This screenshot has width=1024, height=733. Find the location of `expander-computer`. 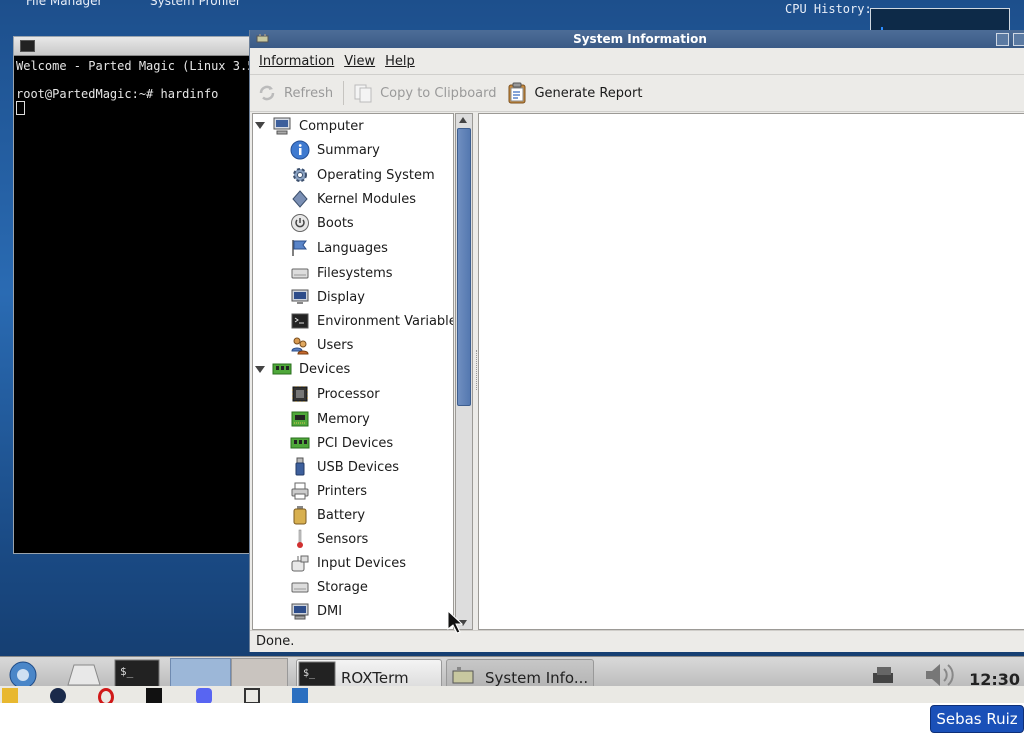

expander-computer is located at coordinates (260, 125).